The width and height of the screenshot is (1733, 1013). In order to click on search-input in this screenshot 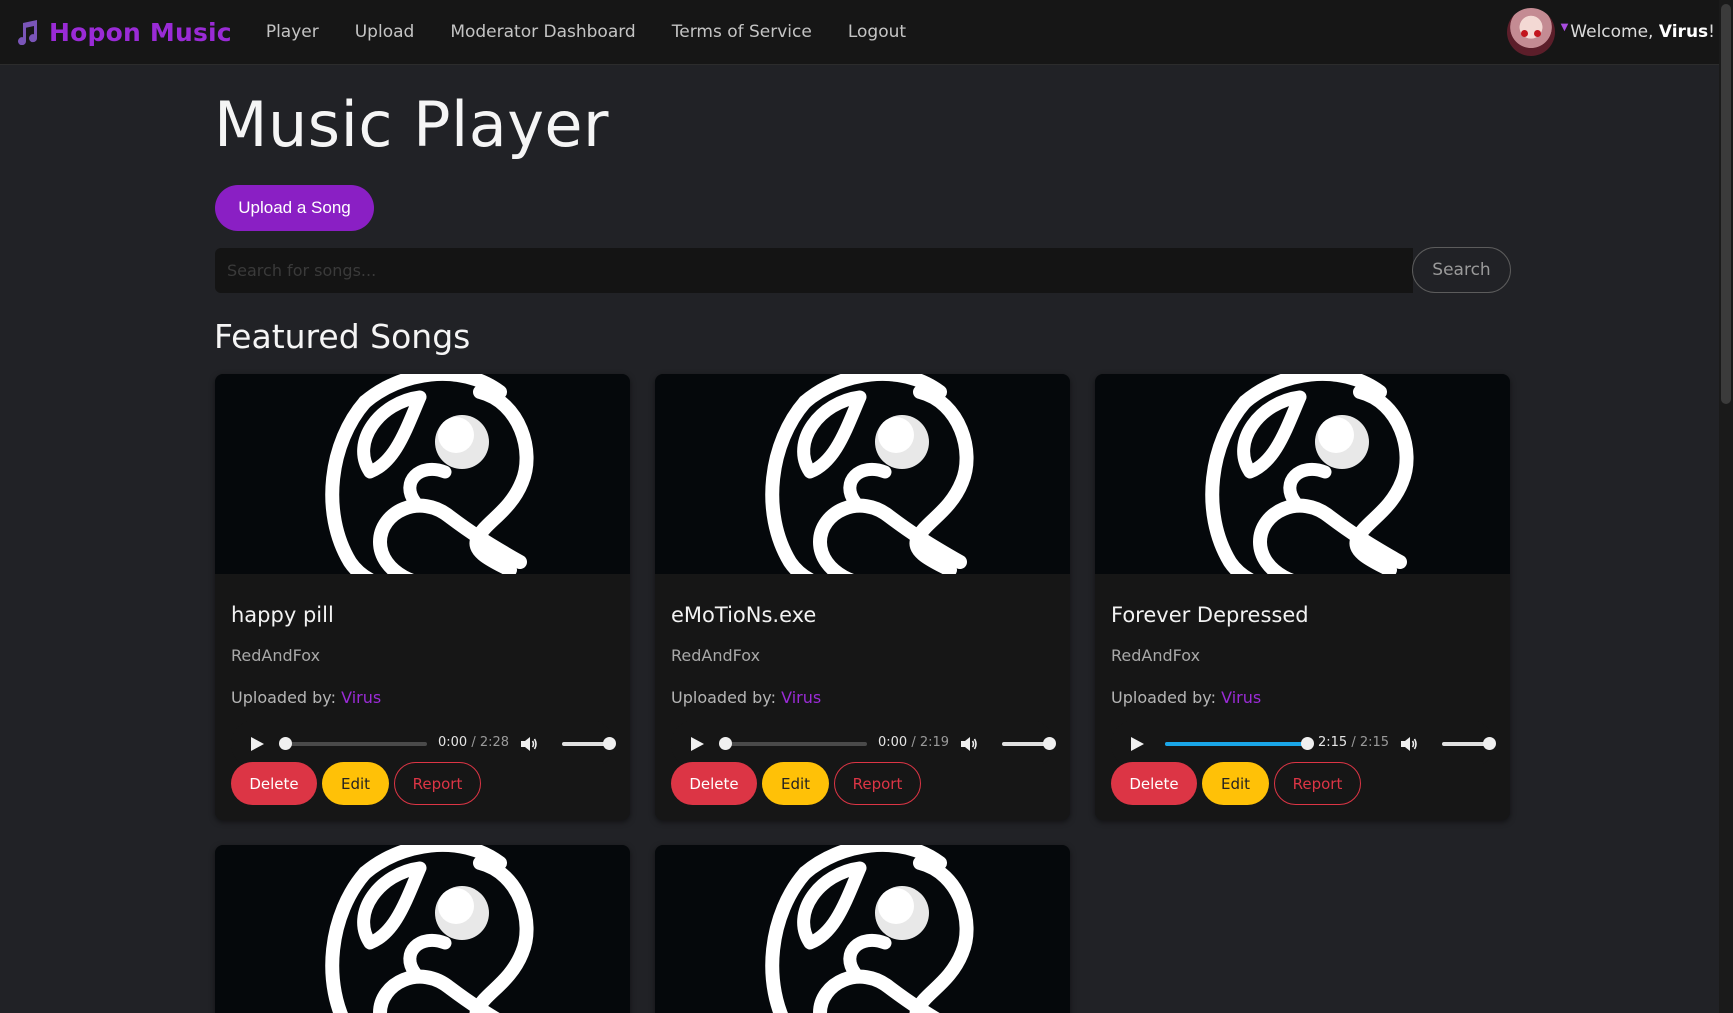, I will do `click(814, 270)`.